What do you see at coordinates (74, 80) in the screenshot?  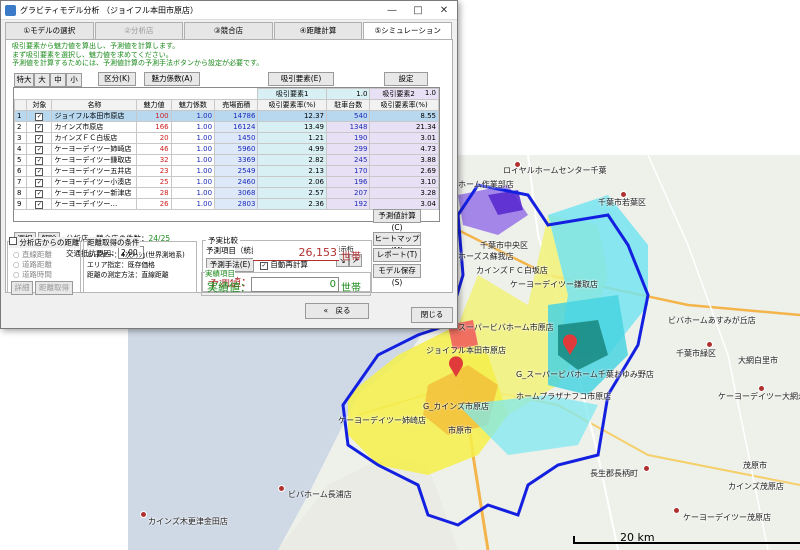 I see `size-s-button: 小` at bounding box center [74, 80].